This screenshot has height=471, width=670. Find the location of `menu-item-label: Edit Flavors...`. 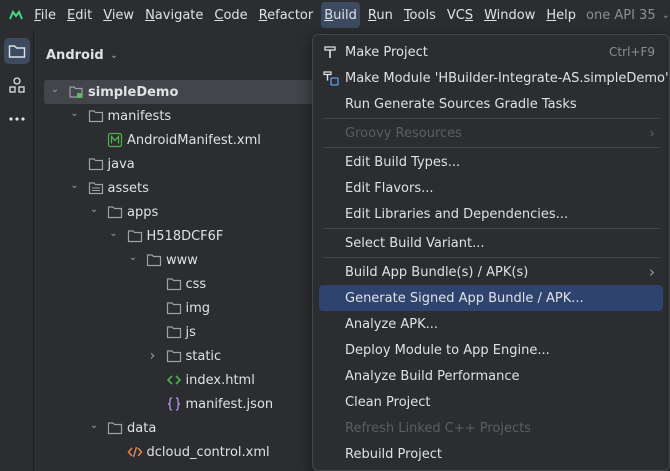

menu-item-label: Edit Flavors... is located at coordinates (389, 188).